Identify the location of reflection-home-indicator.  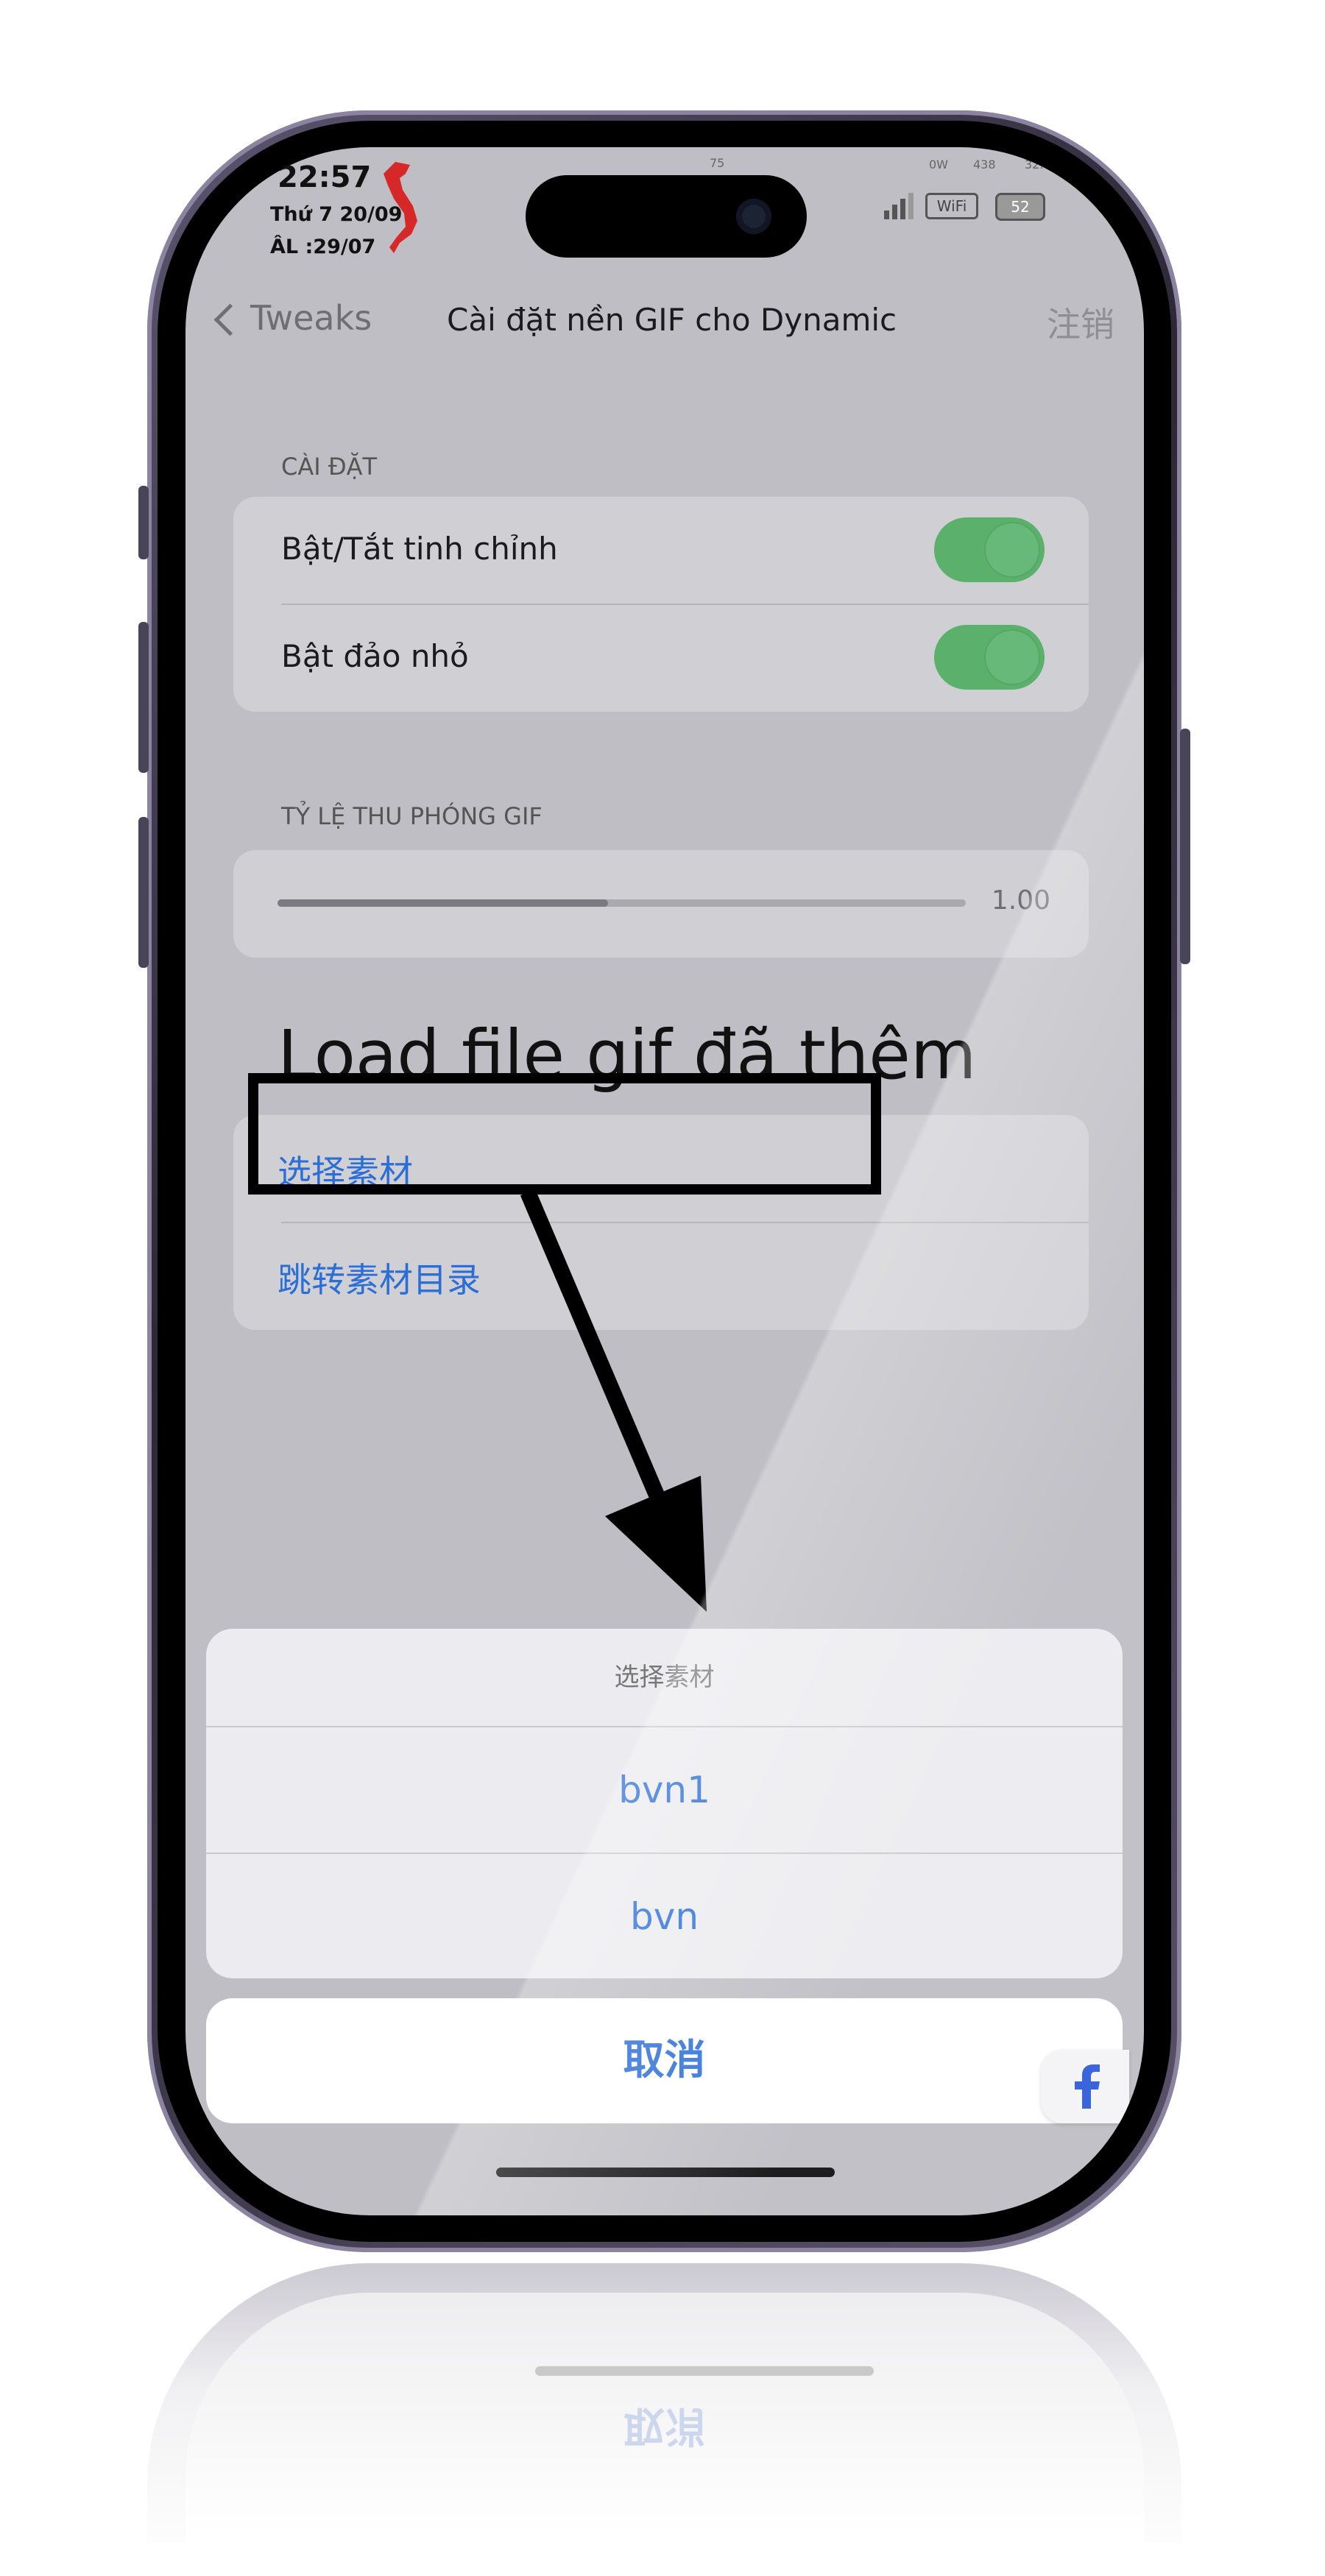
(704, 2371).